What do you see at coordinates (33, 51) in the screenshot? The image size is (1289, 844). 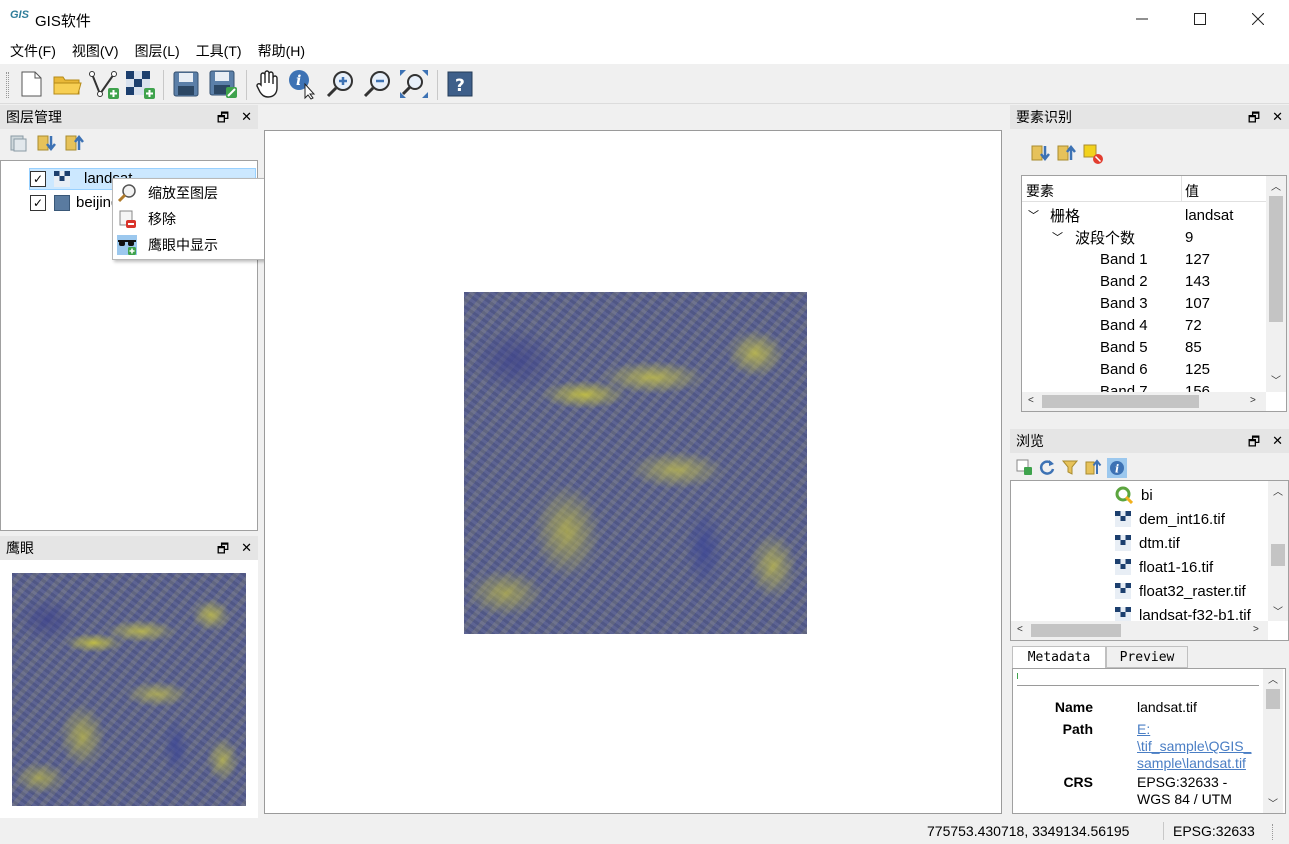 I see `menu-file: 文件(F)` at bounding box center [33, 51].